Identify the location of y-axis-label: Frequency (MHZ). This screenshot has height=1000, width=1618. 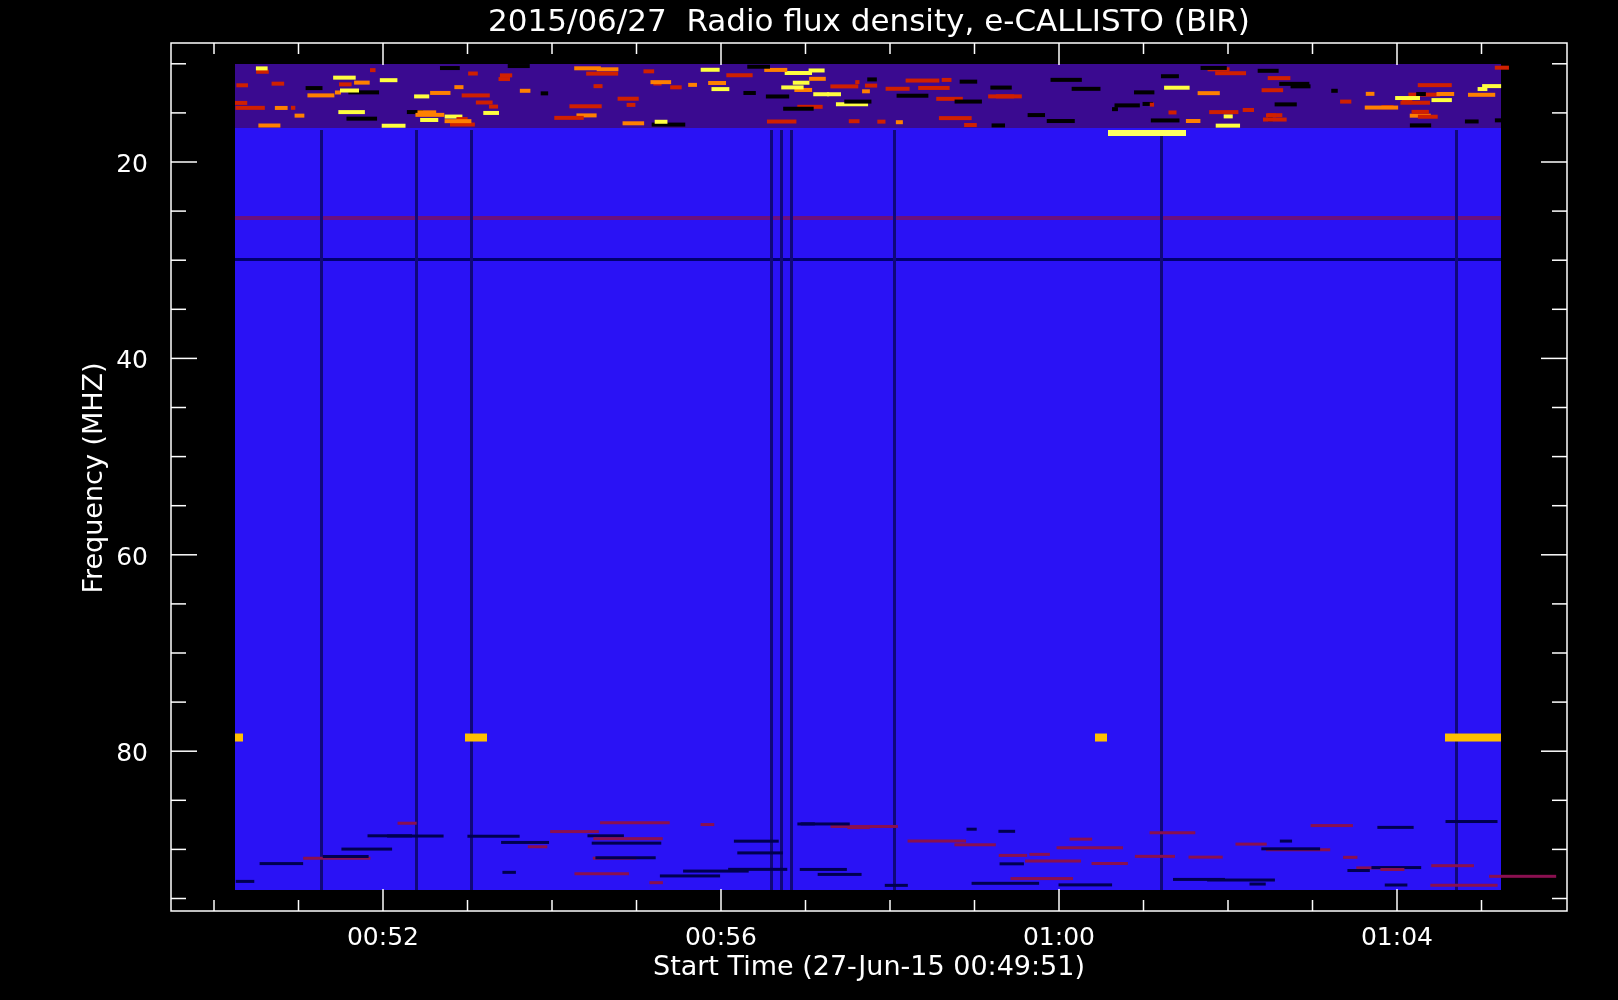
(92, 478).